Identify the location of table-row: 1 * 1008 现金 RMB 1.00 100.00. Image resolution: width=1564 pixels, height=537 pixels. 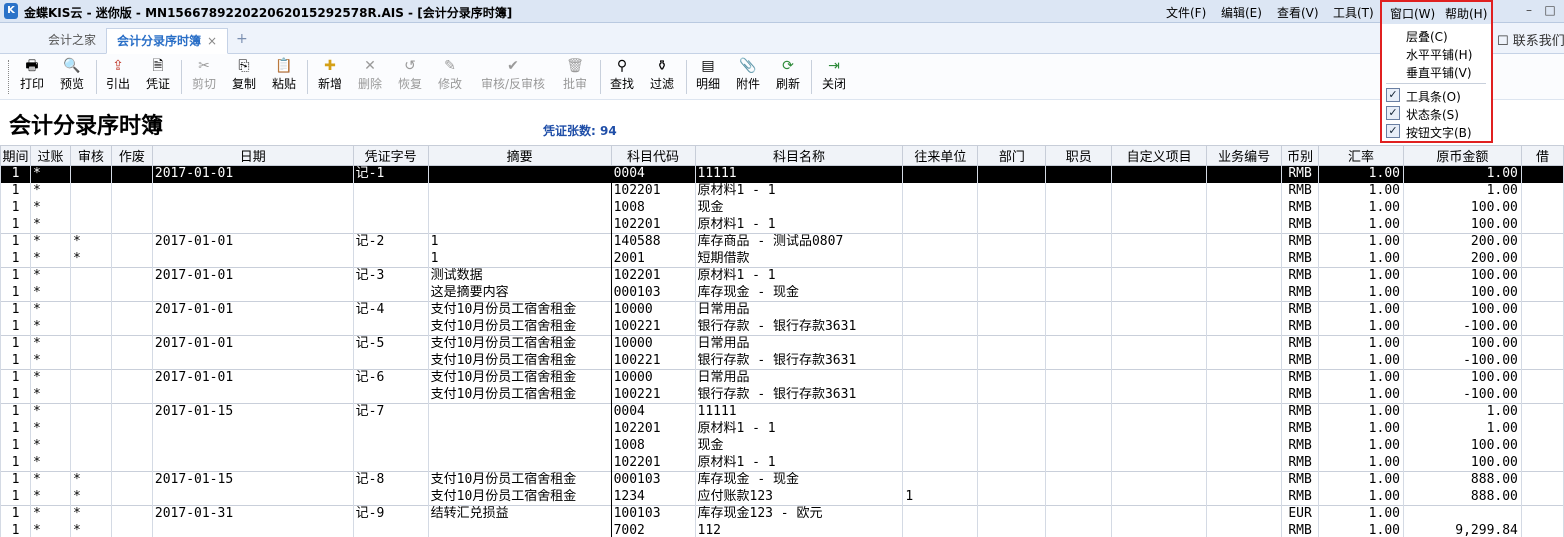
(782, 446).